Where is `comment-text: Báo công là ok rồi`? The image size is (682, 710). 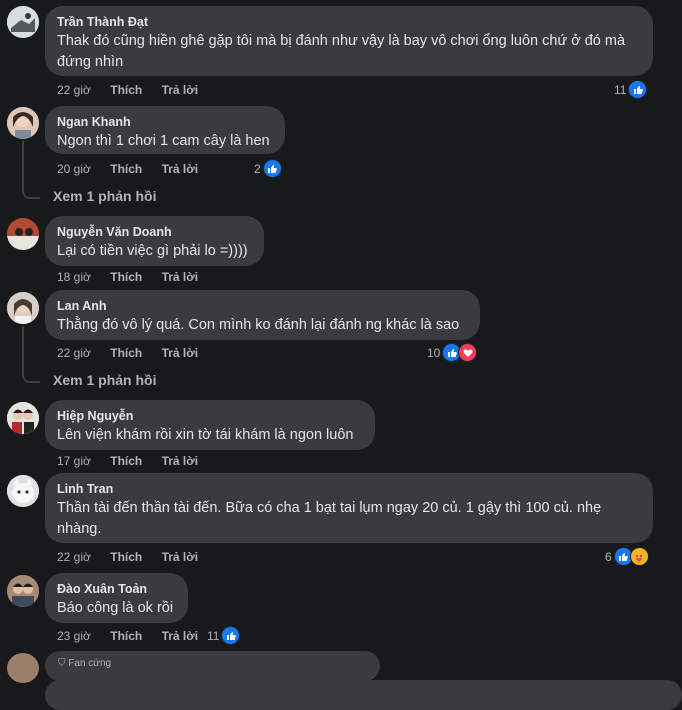 comment-text: Báo công là ok rồi is located at coordinates (115, 608).